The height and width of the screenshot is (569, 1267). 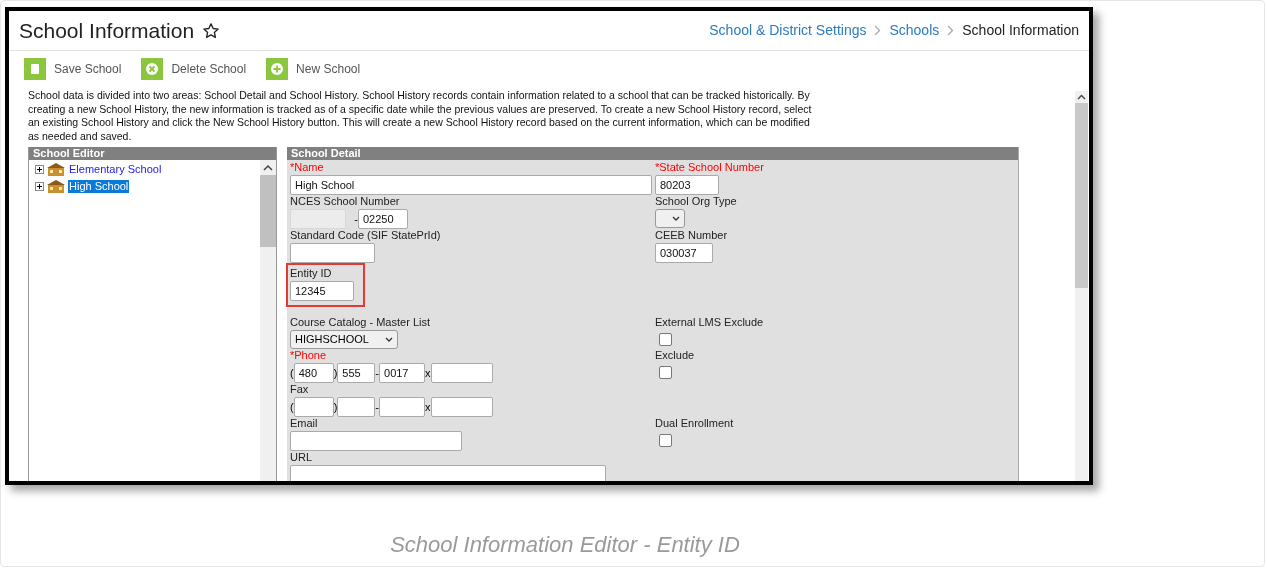 What do you see at coordinates (73, 69) in the screenshot?
I see `toolbar-button: Save School` at bounding box center [73, 69].